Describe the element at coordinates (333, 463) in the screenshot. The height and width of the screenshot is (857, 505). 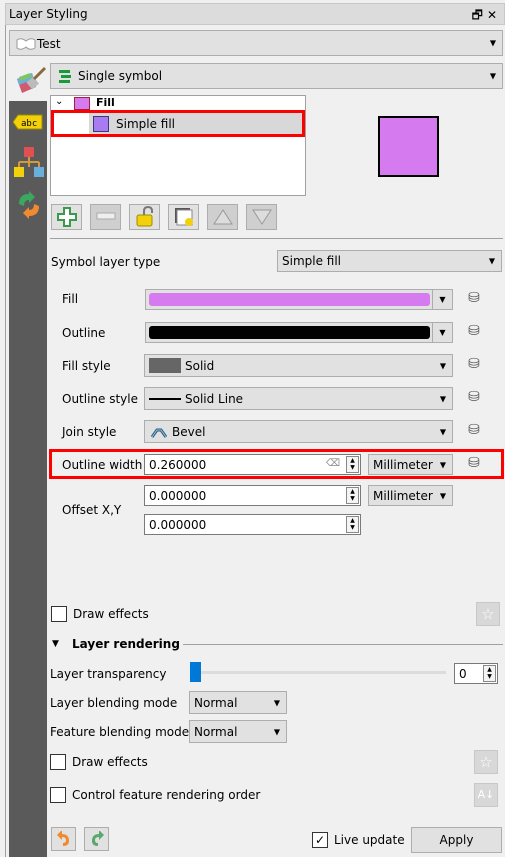
I see `clear-icon: ⌫` at that location.